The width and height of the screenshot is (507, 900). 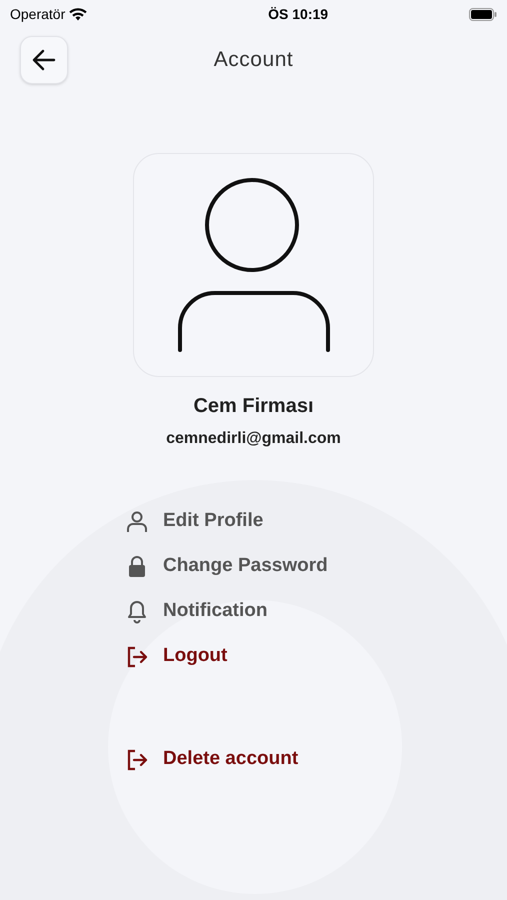 I want to click on battery-icon, so click(x=483, y=14).